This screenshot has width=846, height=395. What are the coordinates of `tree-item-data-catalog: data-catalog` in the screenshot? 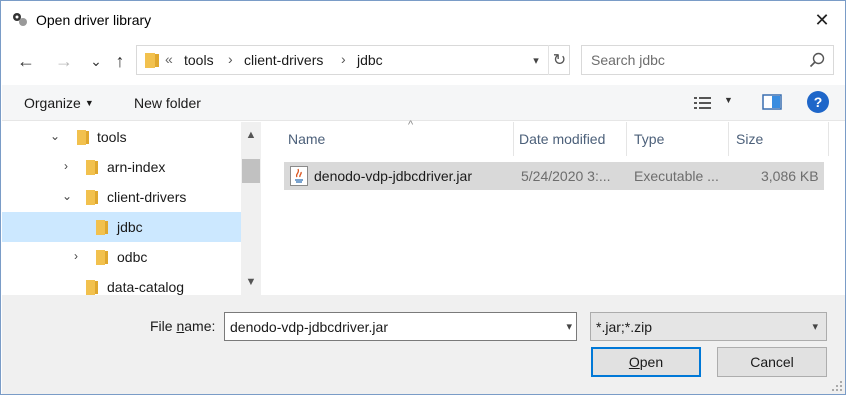 It's located at (122, 283).